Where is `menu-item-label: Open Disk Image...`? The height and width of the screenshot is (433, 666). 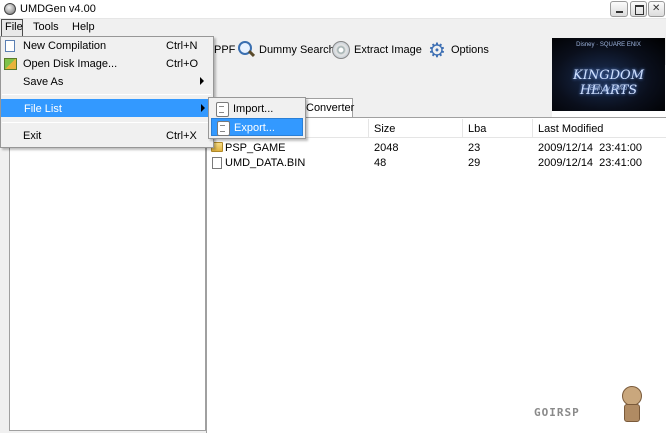 menu-item-label: Open Disk Image... is located at coordinates (70, 64).